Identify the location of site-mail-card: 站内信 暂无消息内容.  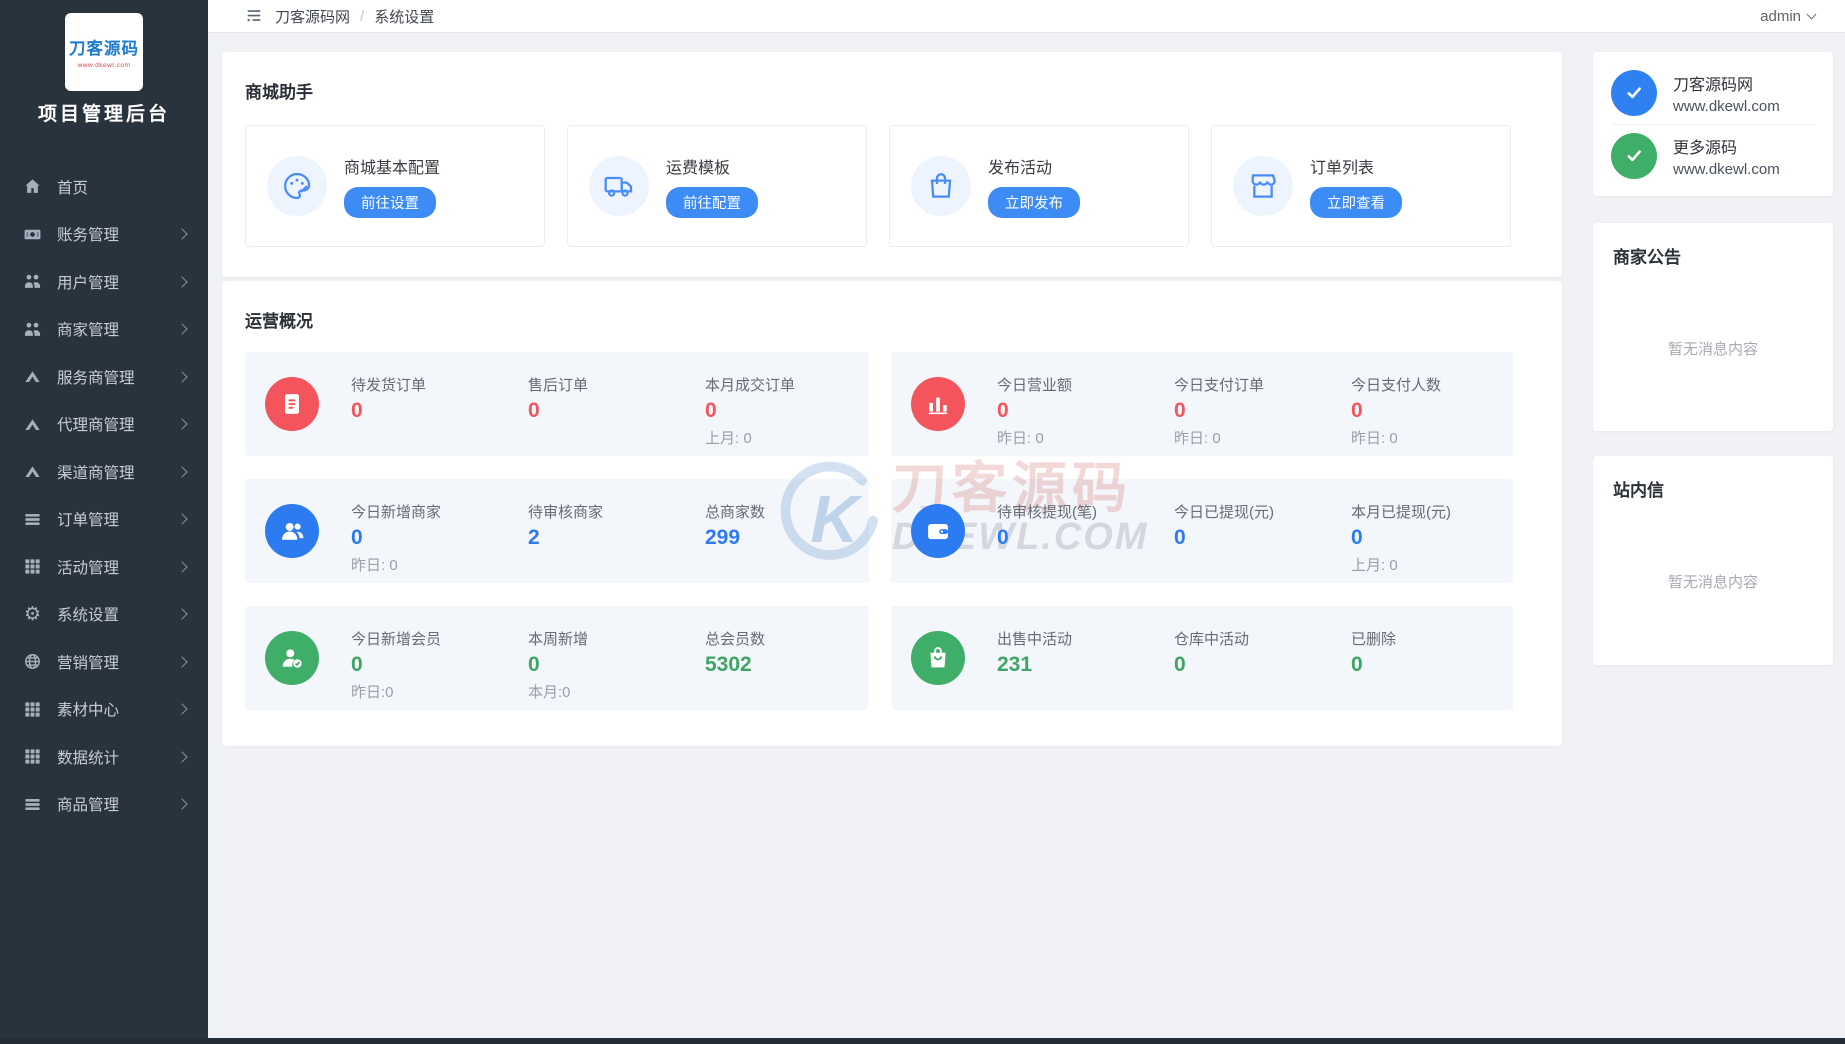
(1713, 560).